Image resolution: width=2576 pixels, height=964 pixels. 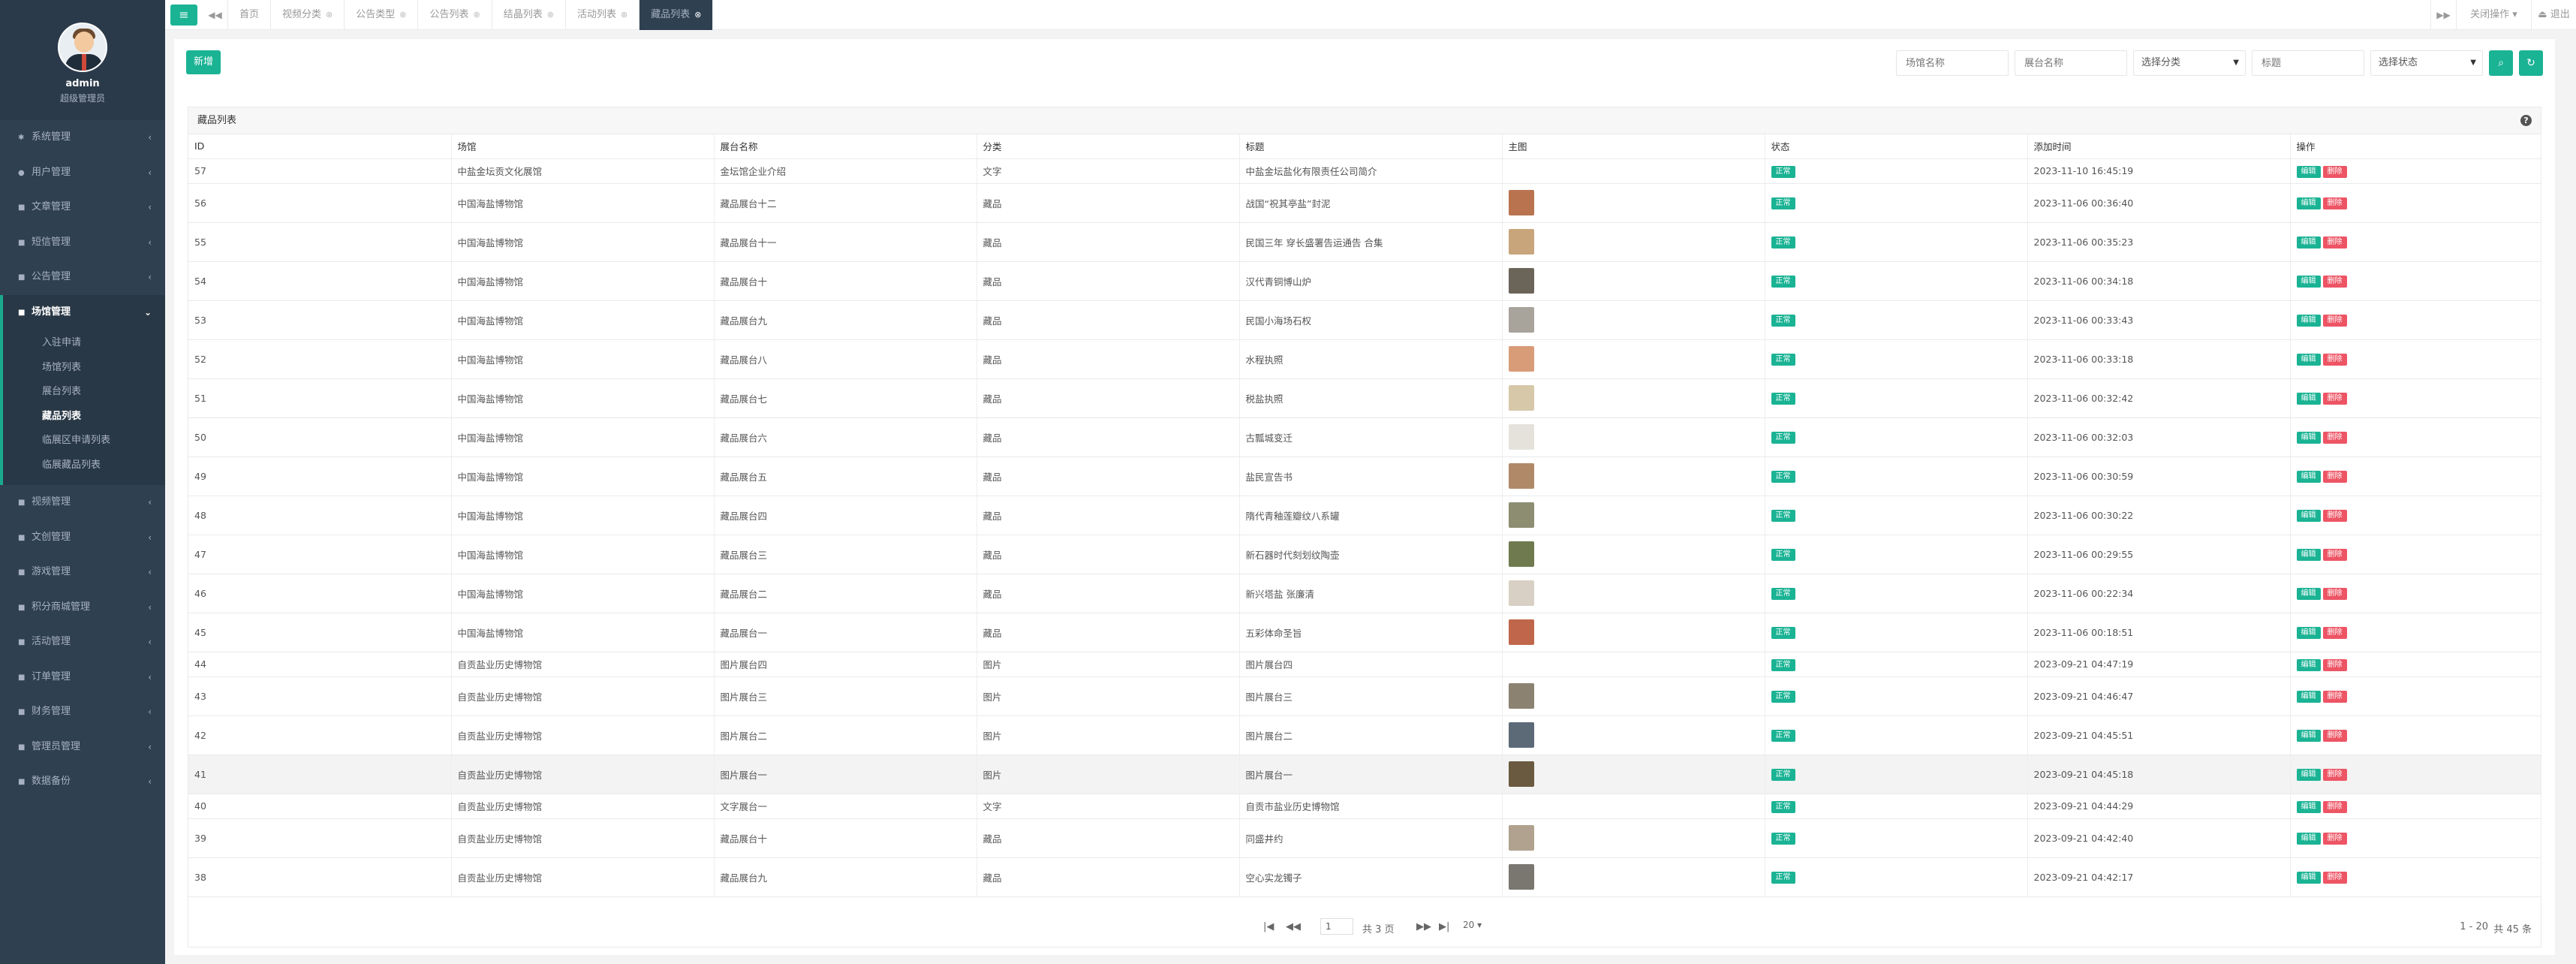 I want to click on column-header: ID, so click(x=320, y=146).